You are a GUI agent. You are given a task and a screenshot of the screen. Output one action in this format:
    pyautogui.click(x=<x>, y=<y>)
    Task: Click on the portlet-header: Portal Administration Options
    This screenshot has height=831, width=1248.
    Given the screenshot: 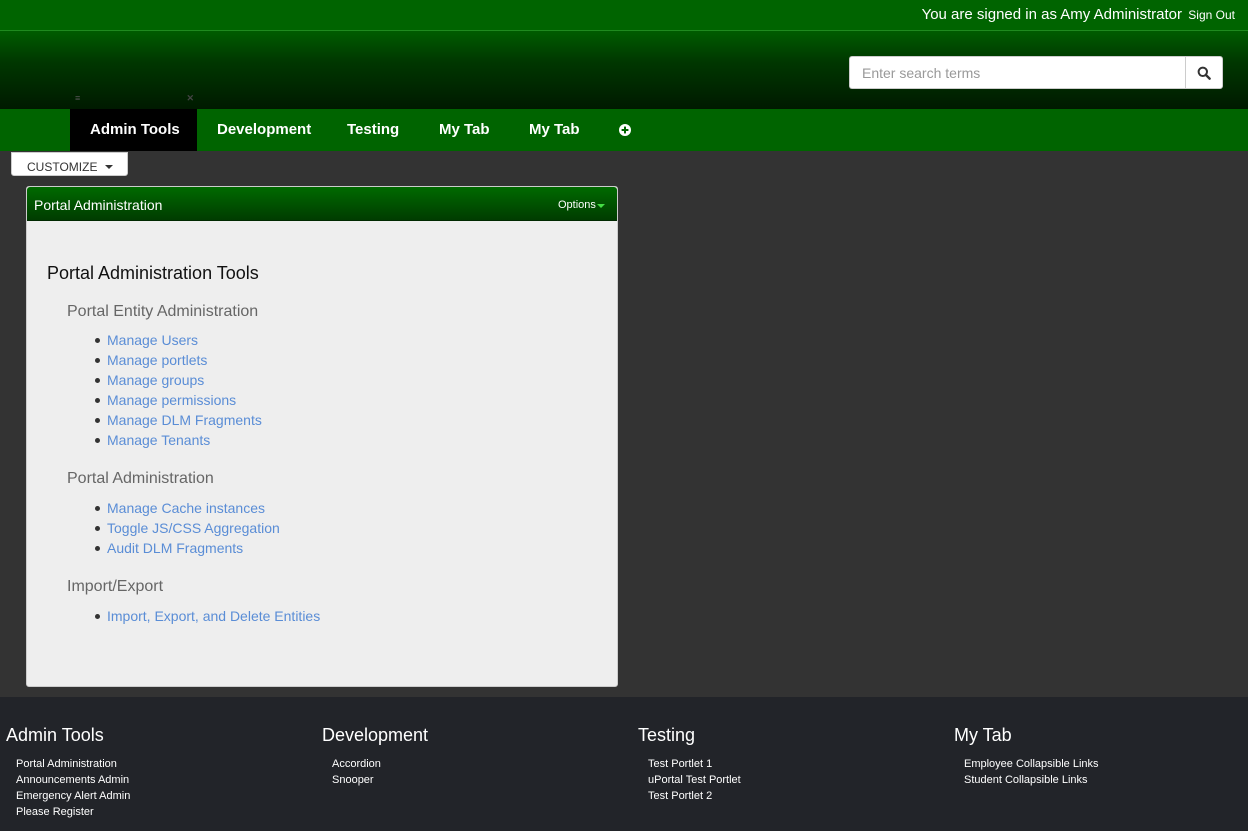 What is the action you would take?
    pyautogui.click(x=322, y=204)
    